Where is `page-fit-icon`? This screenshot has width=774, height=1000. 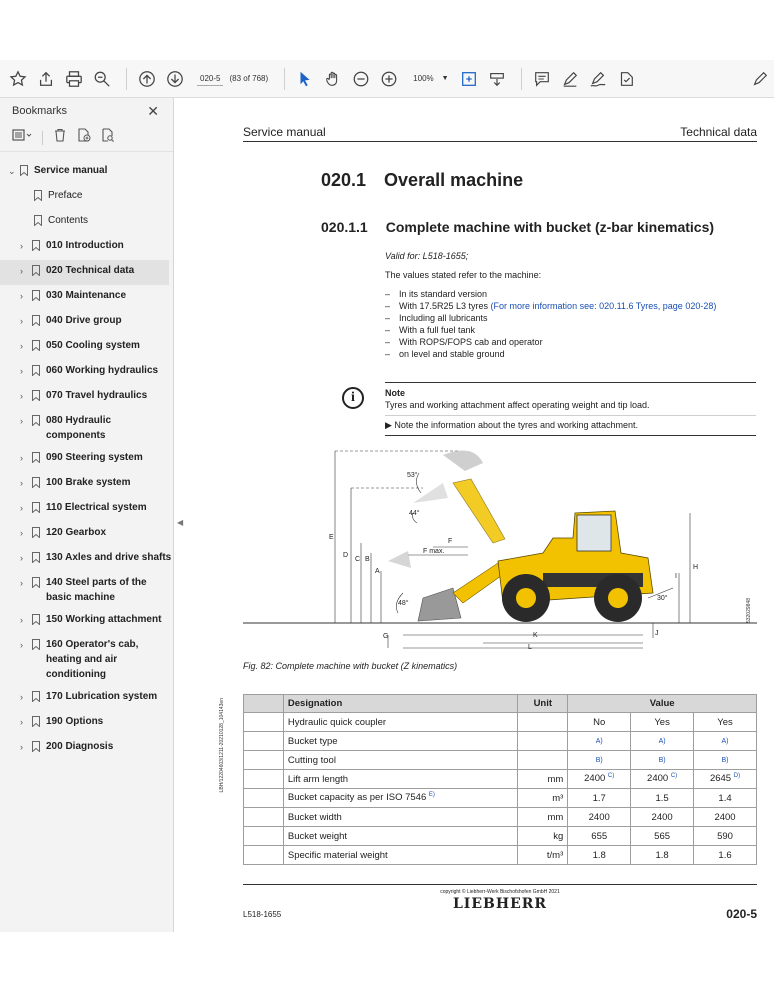
page-fit-icon is located at coordinates (469, 79).